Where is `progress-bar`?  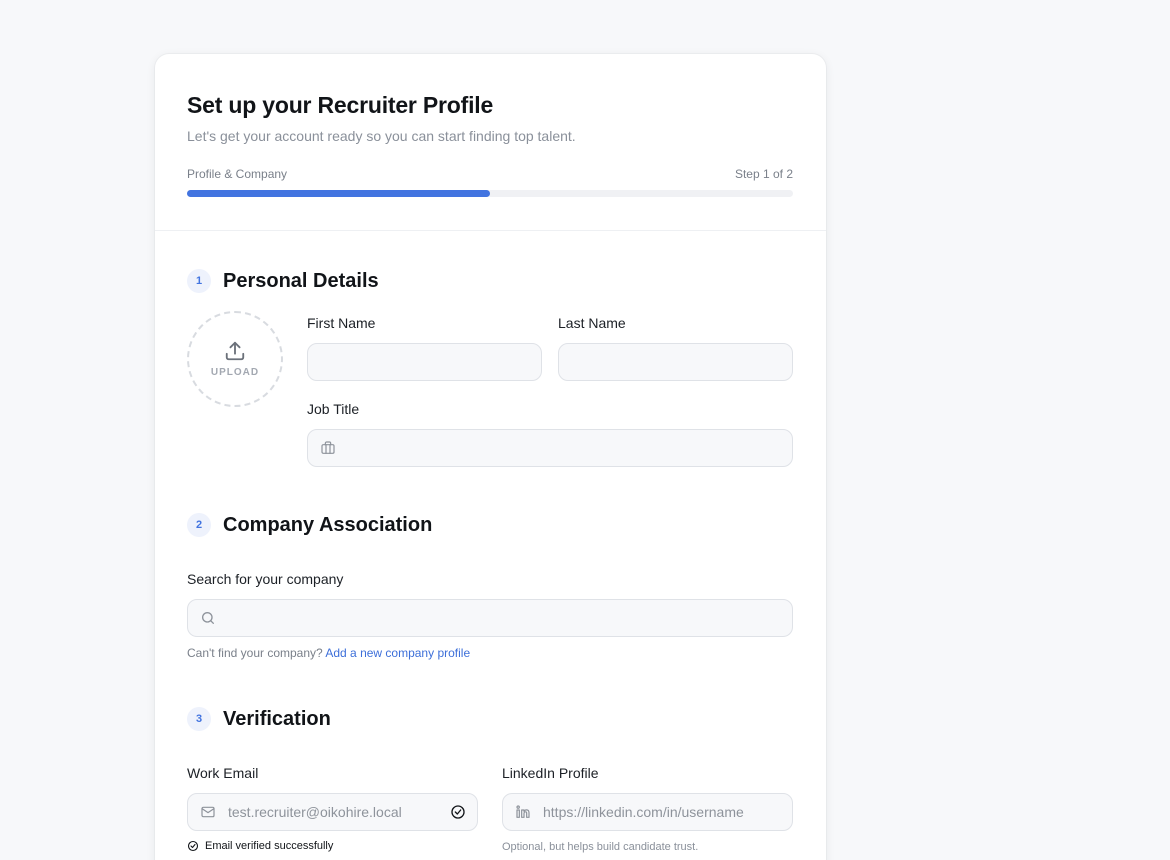 progress-bar is located at coordinates (490, 193).